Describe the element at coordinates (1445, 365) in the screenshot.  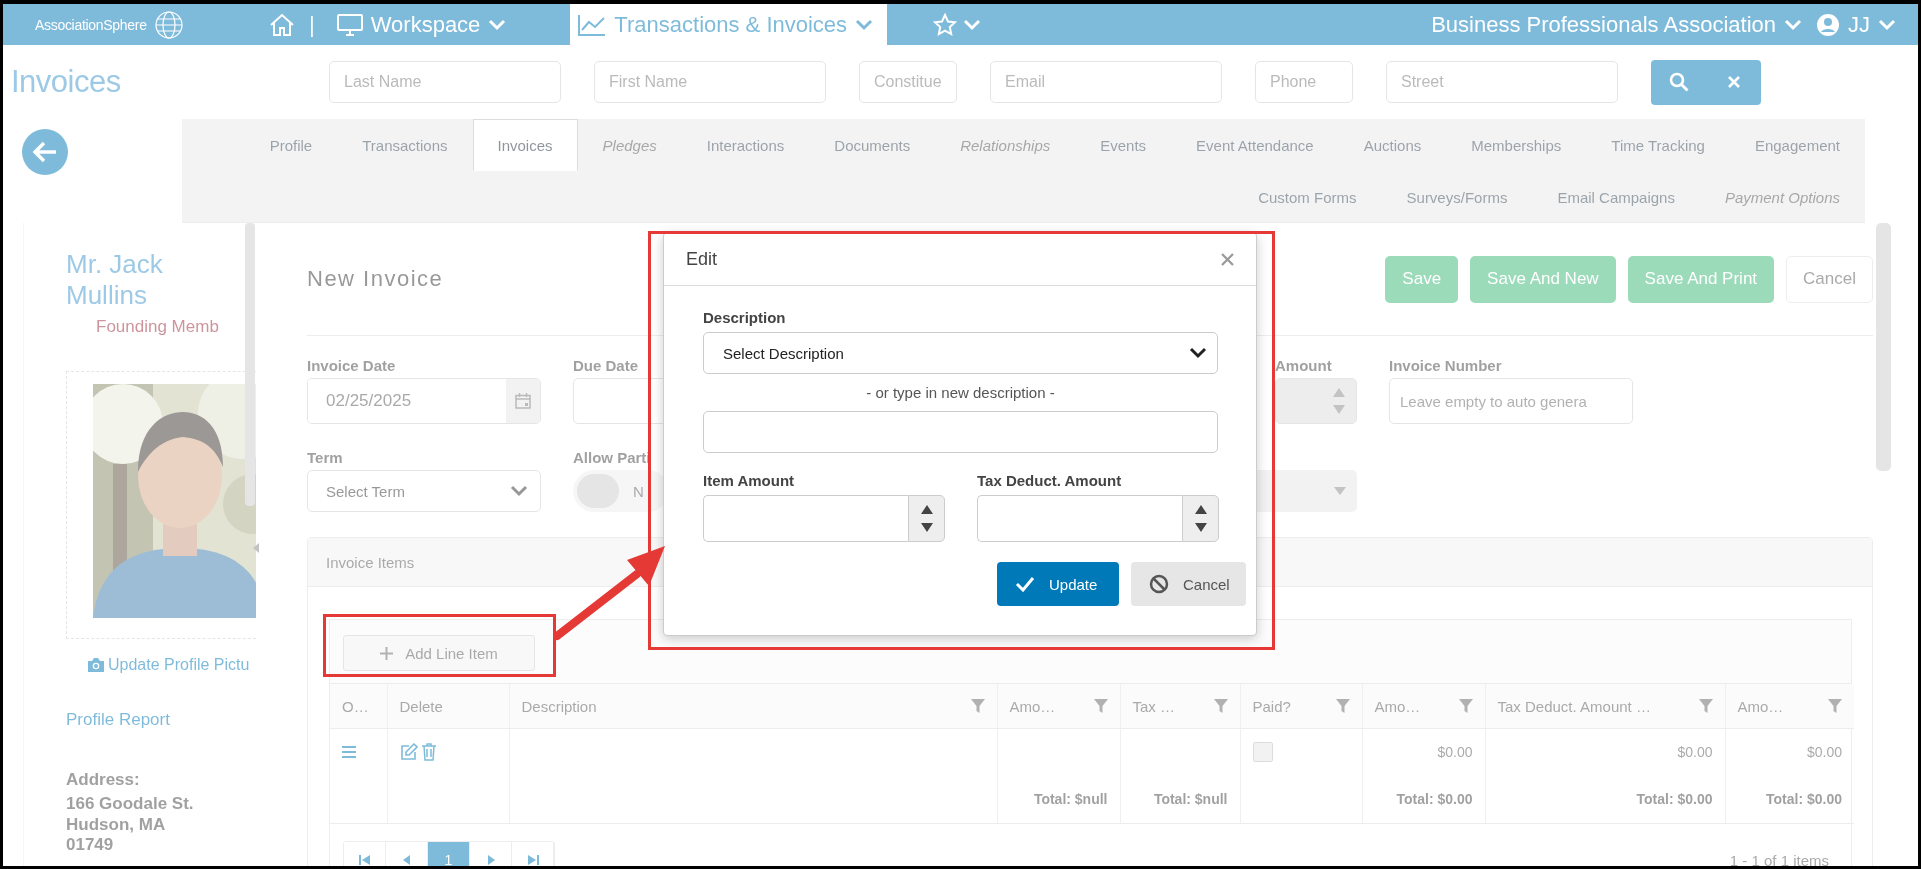
I see `field-label: Invoice Number` at that location.